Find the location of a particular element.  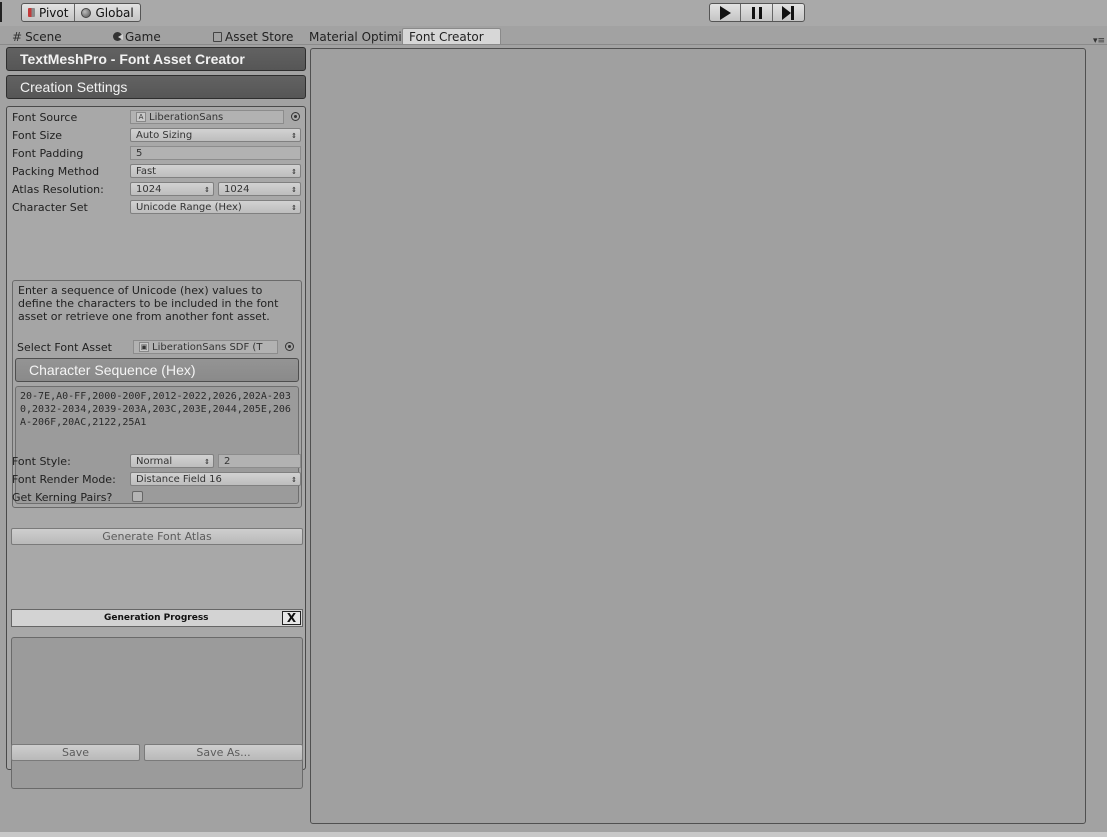

step-button is located at coordinates (788, 12).